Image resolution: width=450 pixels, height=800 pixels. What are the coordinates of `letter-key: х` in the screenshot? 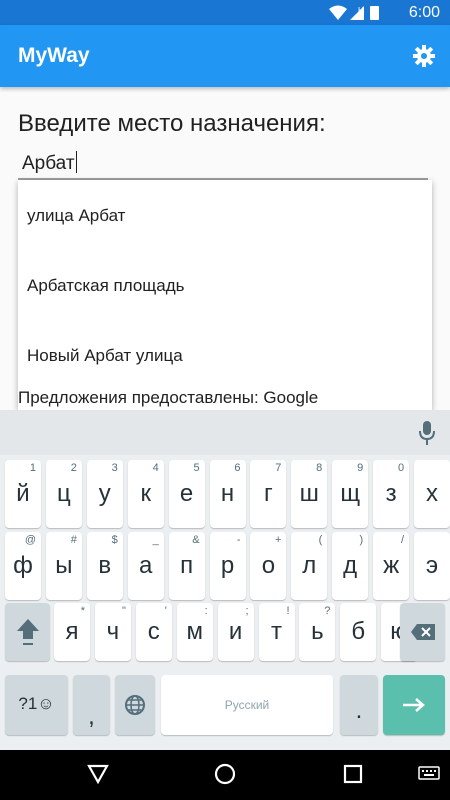 It's located at (432, 494).